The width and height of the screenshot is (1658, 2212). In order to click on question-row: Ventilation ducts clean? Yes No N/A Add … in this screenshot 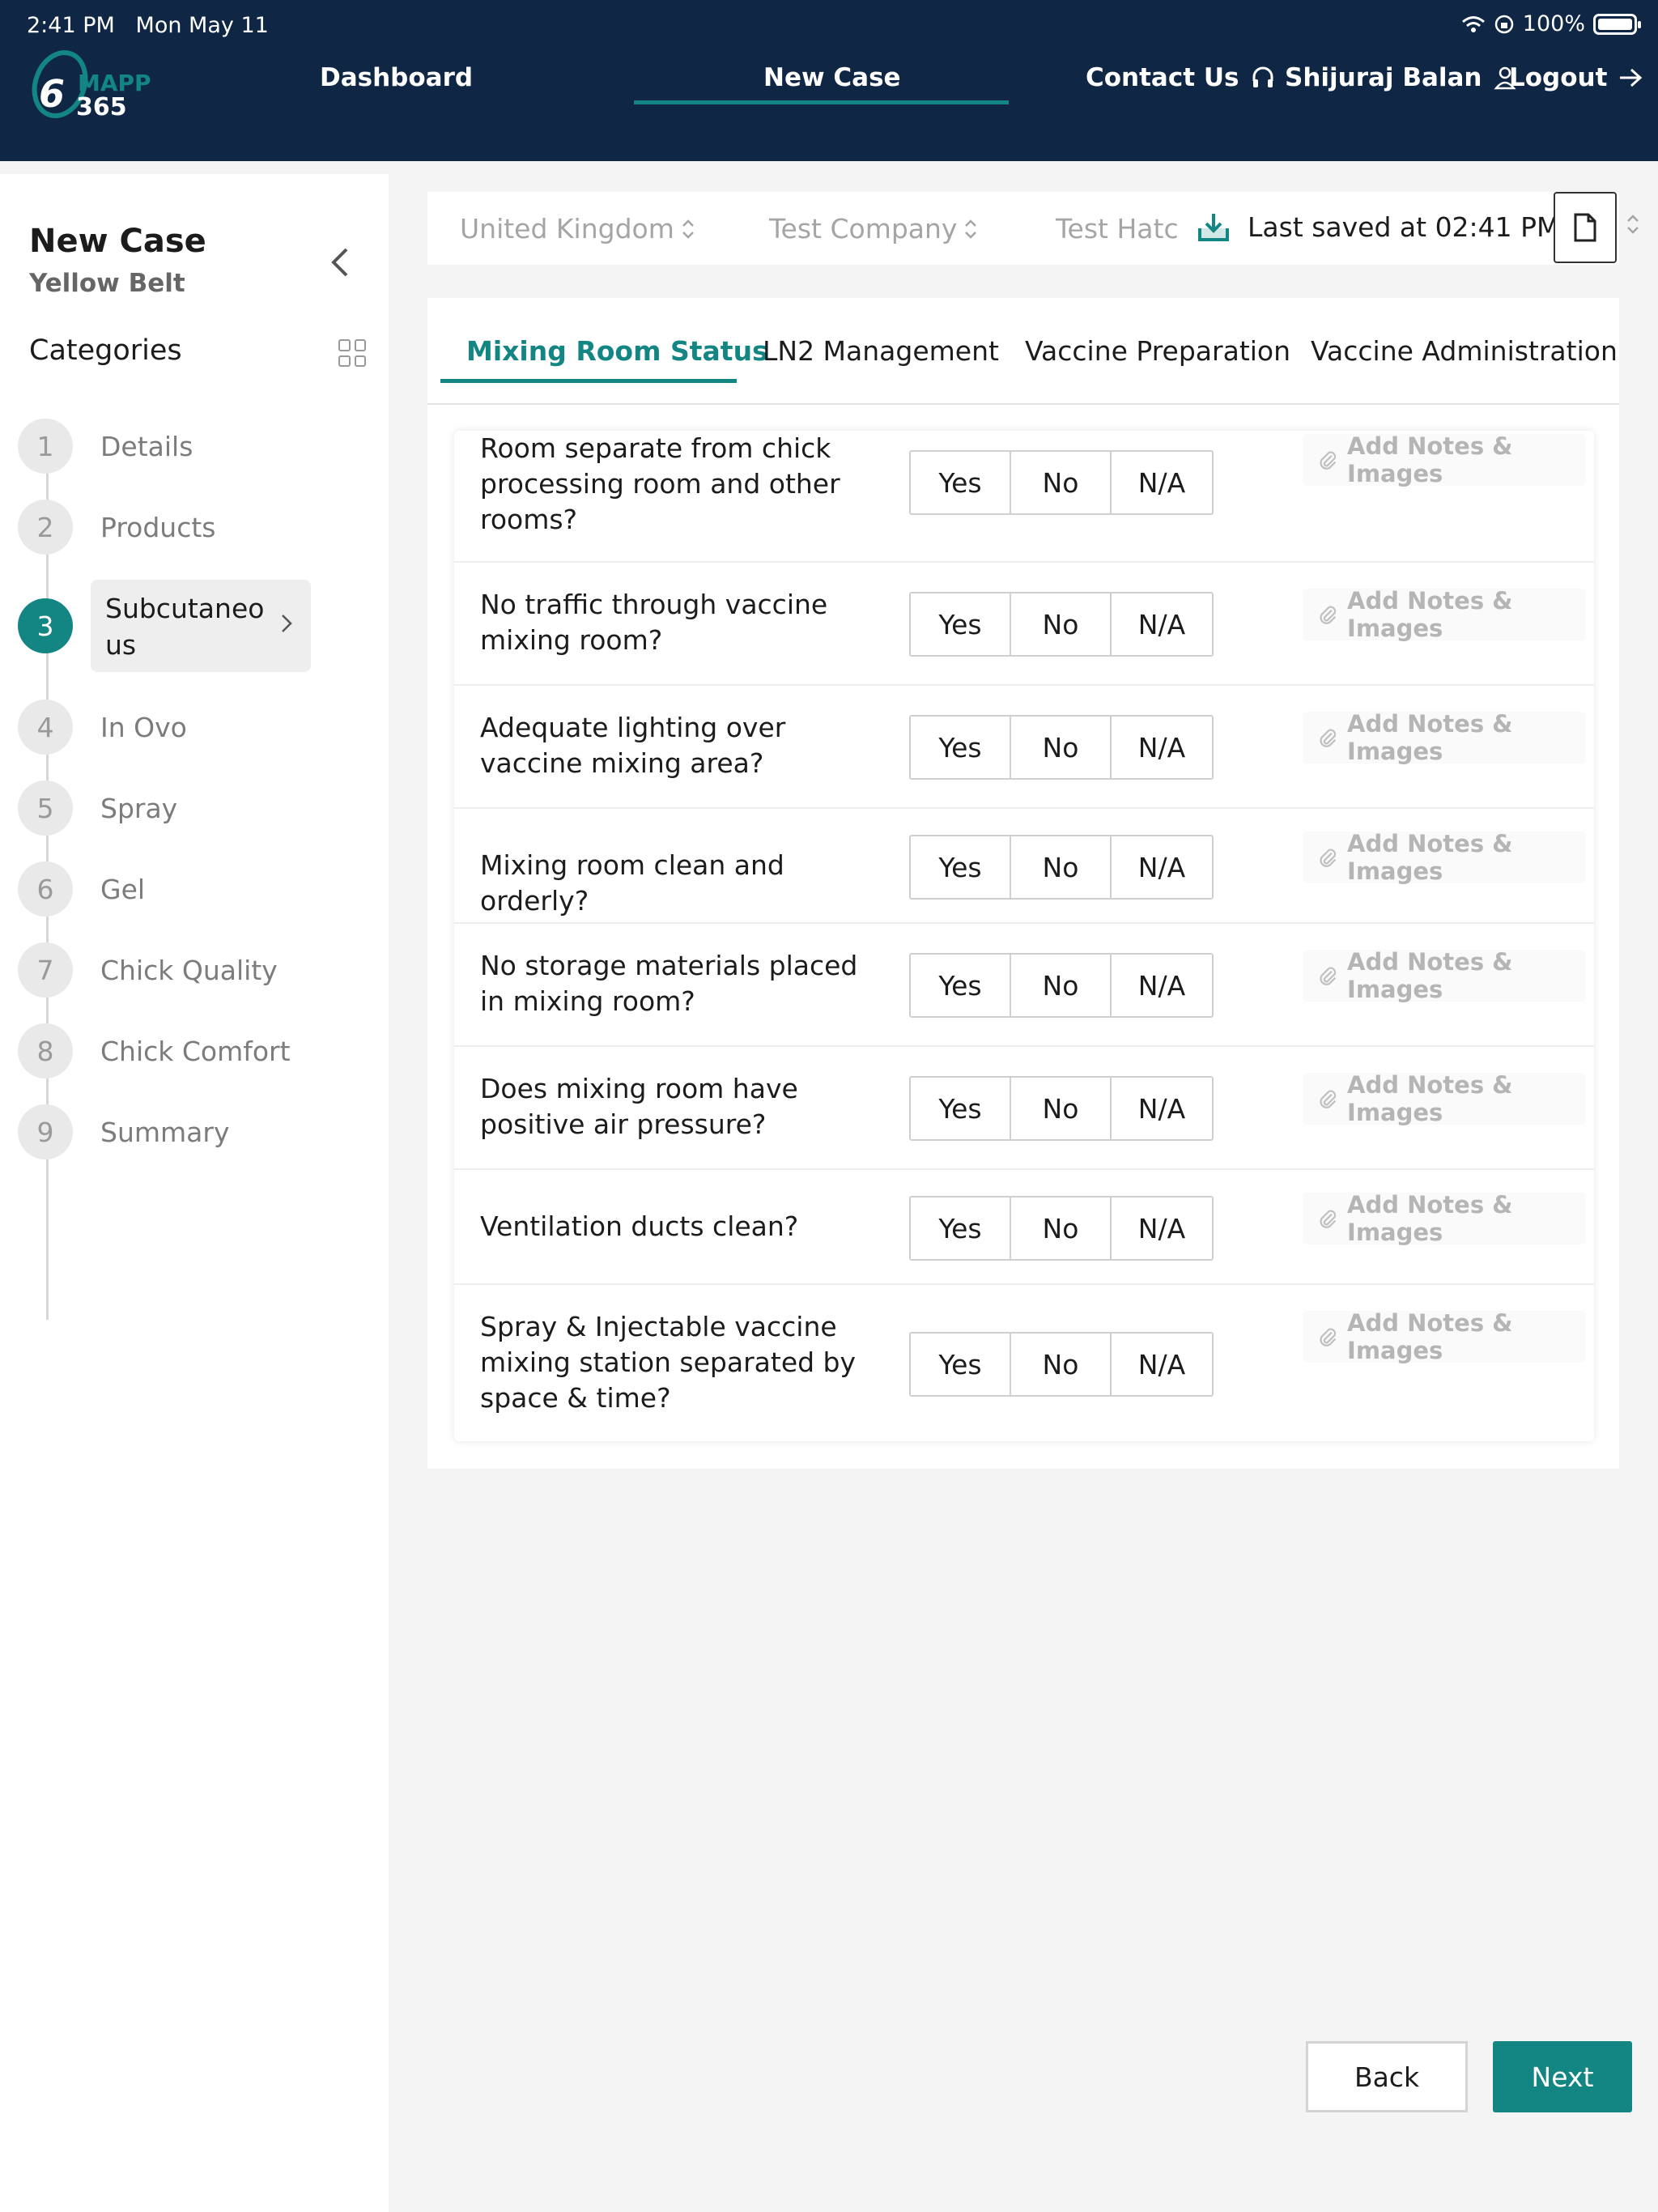, I will do `click(1024, 1228)`.